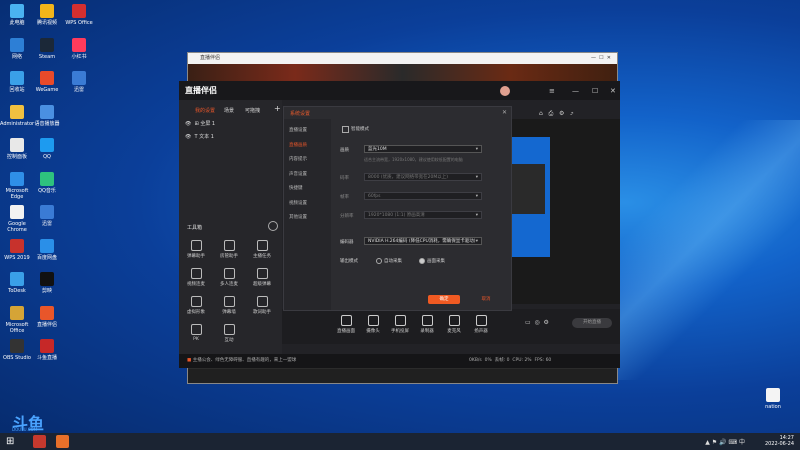  Describe the element at coordinates (199, 136) in the screenshot. I see `scene-item: 👁 T 文本 1` at that location.